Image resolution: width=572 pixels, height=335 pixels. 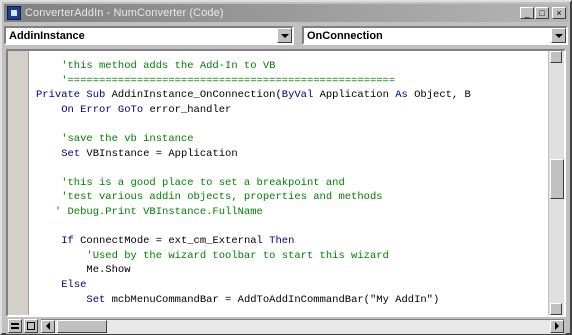 What do you see at coordinates (292, 285) in the screenshot?
I see `code-line: Else` at bounding box center [292, 285].